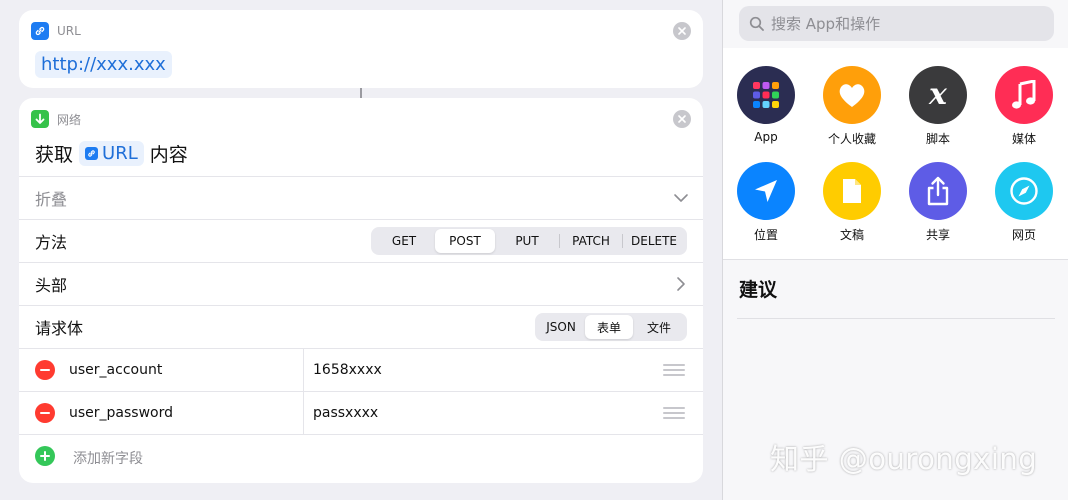 This screenshot has width=1068, height=500. What do you see at coordinates (766, 137) in the screenshot?
I see `category-label: App` at bounding box center [766, 137].